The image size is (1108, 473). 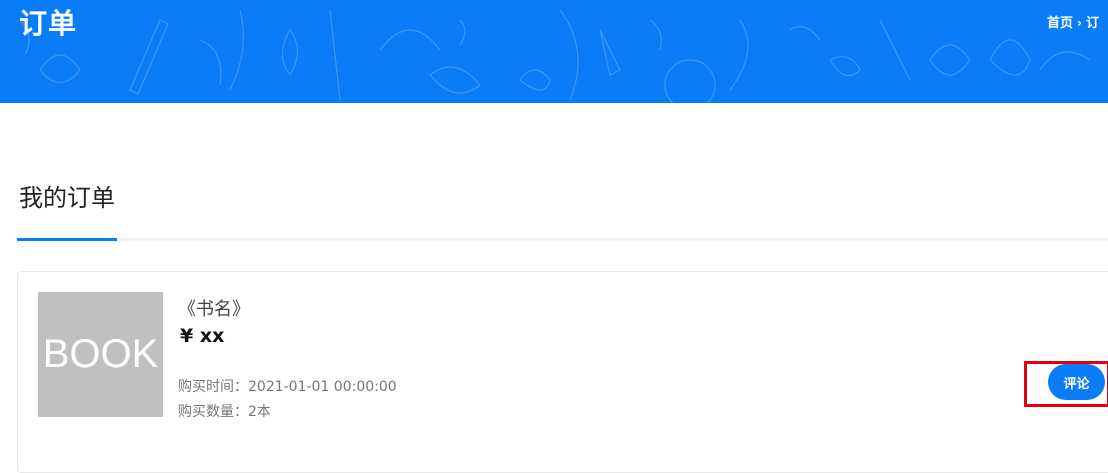 I want to click on purchase-quantity: 购买数量：2本, so click(x=224, y=412).